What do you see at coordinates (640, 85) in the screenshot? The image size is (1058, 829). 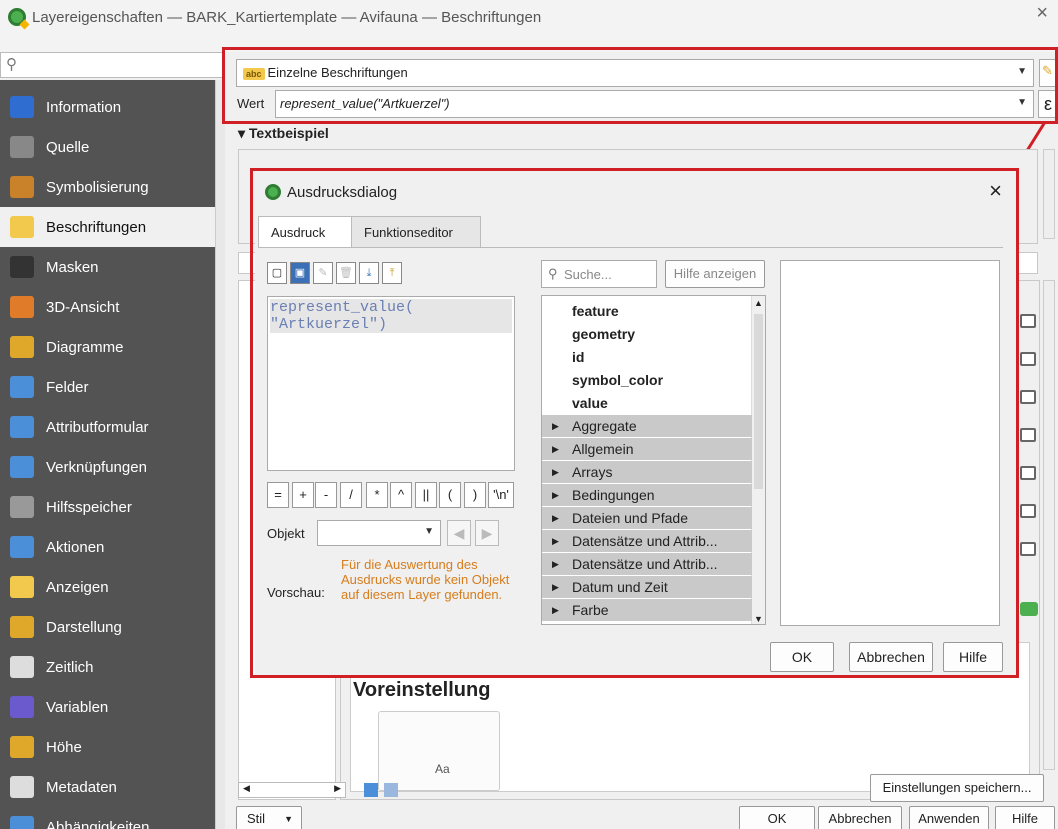 I see `highlight-frame` at bounding box center [640, 85].